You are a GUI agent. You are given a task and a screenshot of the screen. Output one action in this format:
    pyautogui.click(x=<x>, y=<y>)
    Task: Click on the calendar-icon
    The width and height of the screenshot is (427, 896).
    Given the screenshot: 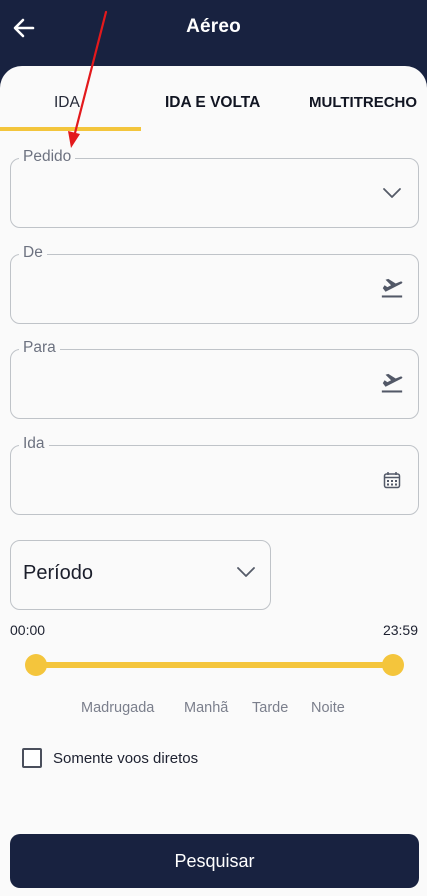 What is the action you would take?
    pyautogui.click(x=392, y=480)
    